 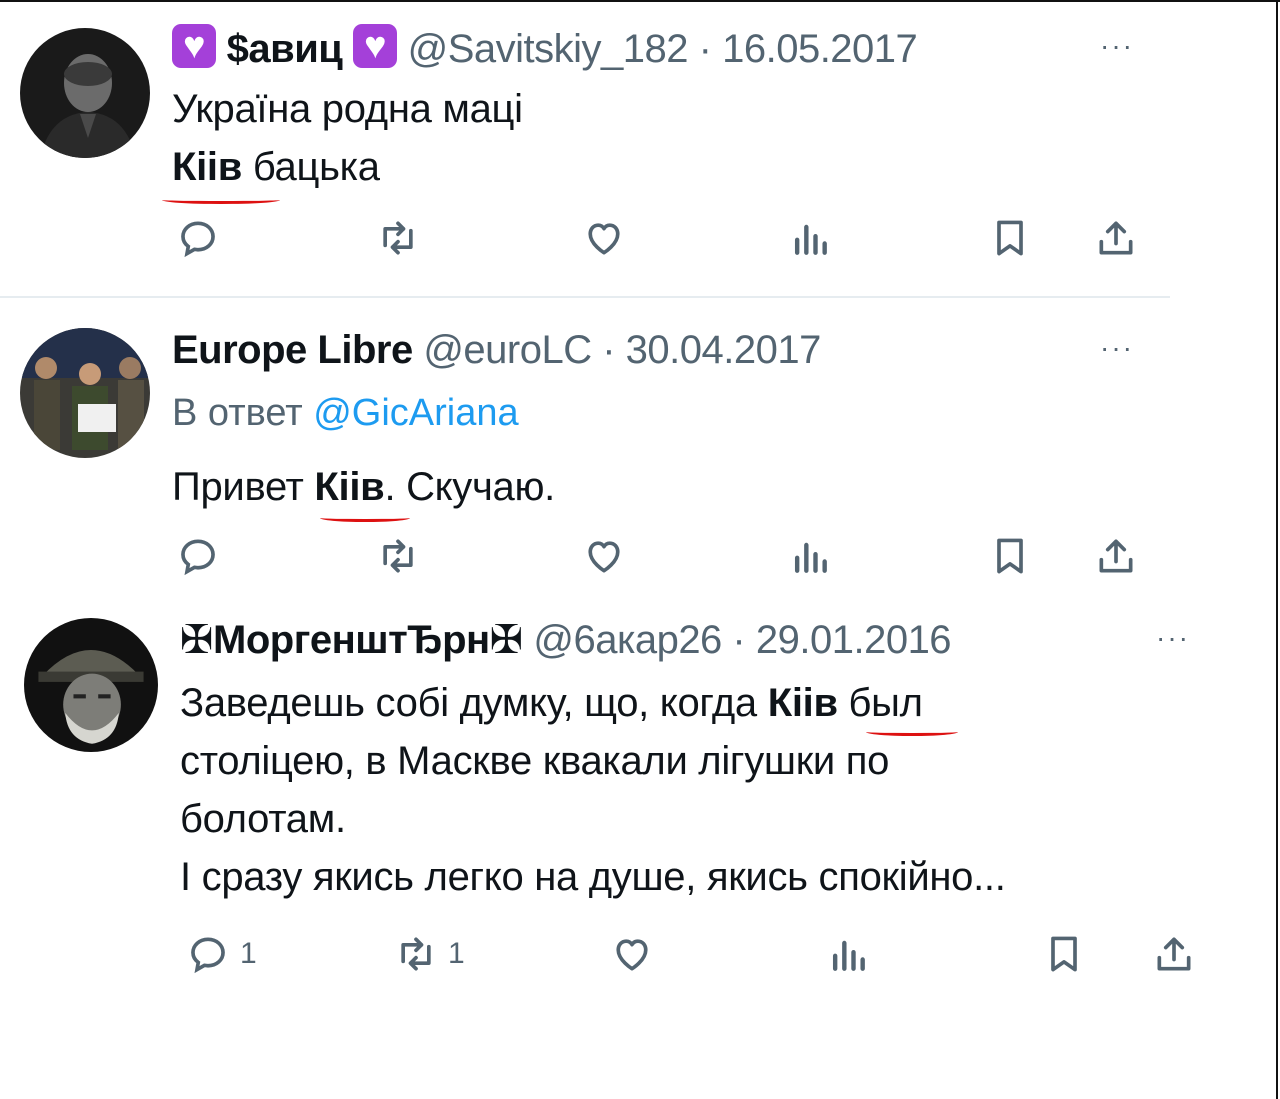 I want to click on handle: @6акар26, so click(x=627, y=640).